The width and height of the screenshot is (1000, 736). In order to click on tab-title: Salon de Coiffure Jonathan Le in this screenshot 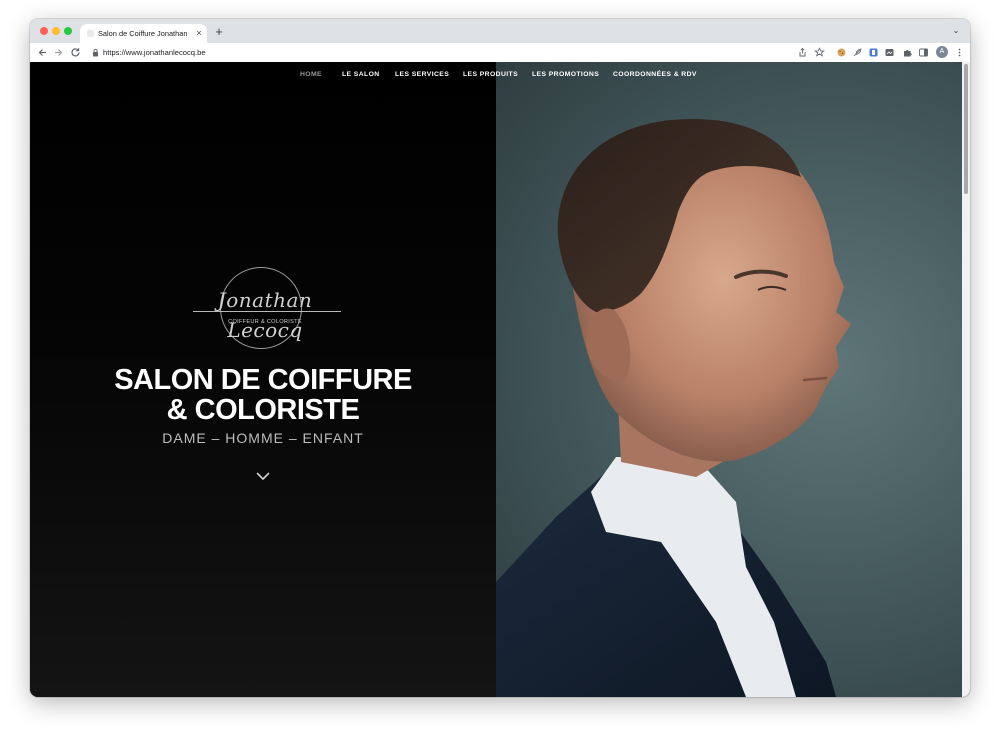, I will do `click(144, 33)`.